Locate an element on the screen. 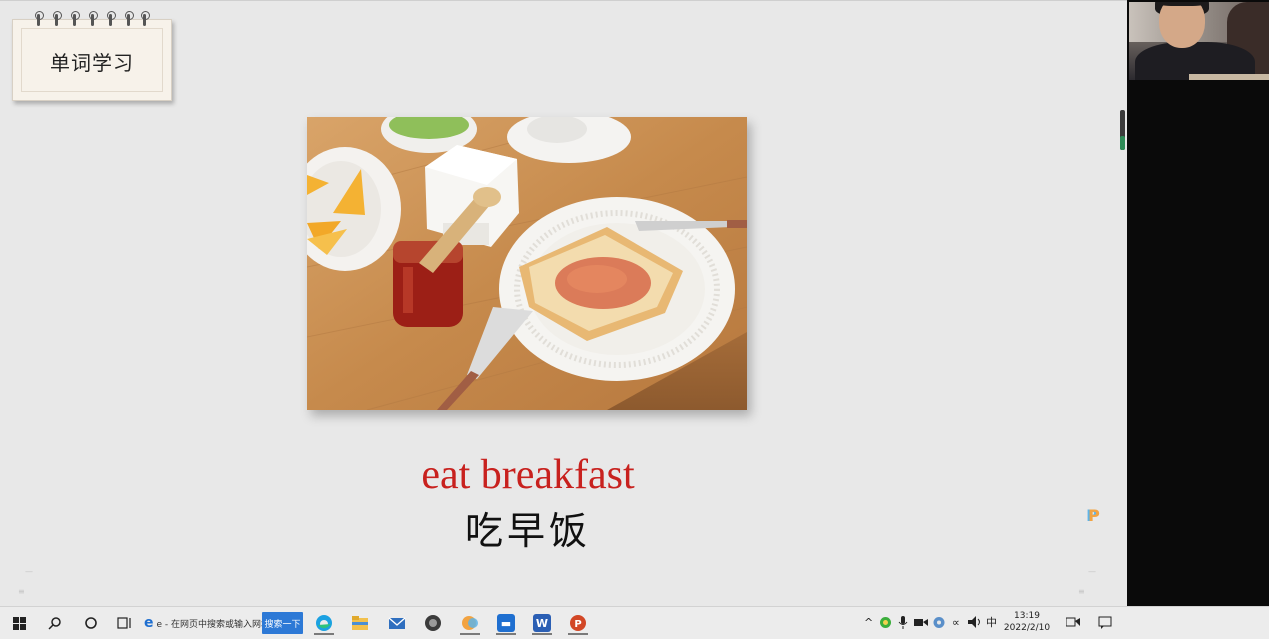 The image size is (1269, 639). title-card: 单词学习 is located at coordinates (92, 56).